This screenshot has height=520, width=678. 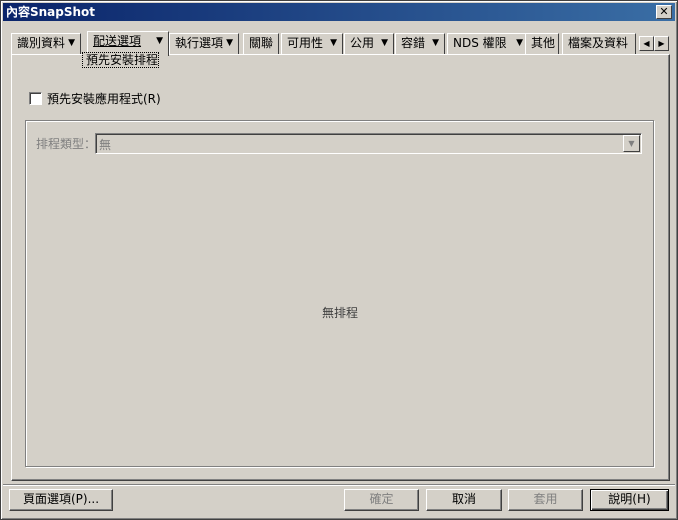 I want to click on help-button: 說明(H), so click(x=629, y=500).